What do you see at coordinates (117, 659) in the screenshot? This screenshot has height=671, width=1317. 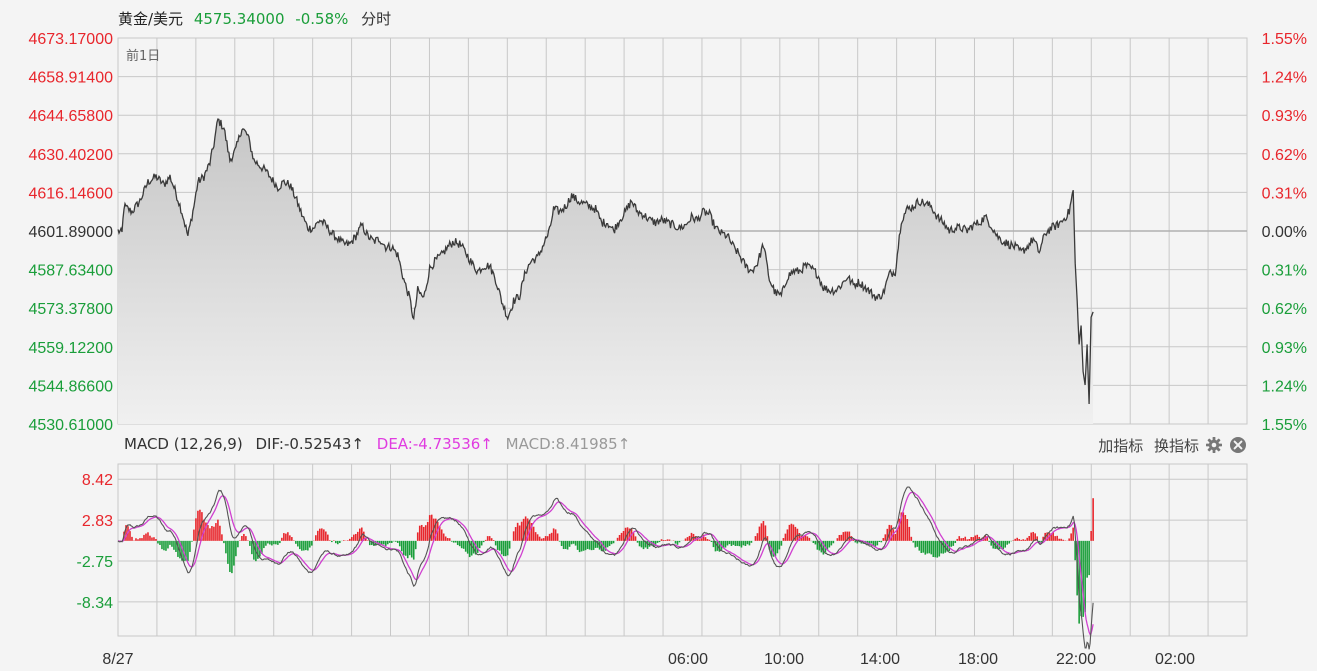 I see `time-tick-label: 8/27` at bounding box center [117, 659].